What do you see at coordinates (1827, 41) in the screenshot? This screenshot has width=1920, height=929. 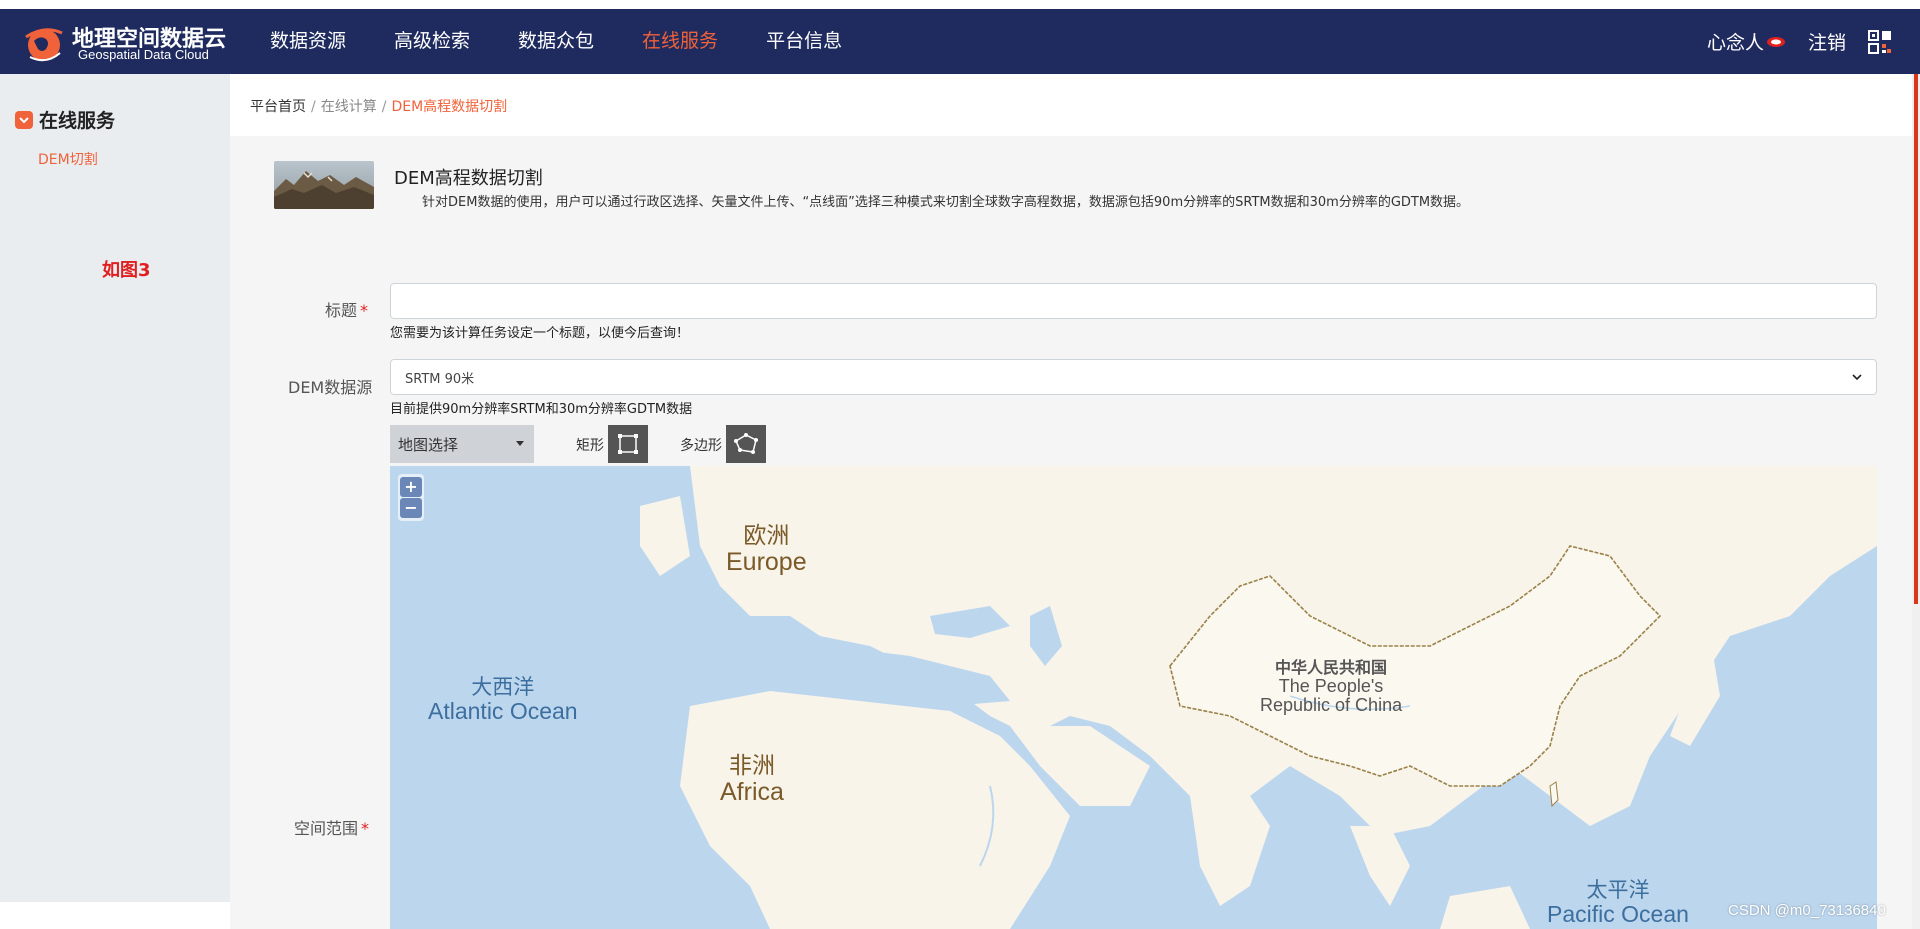 I see `logout-link: 注销` at bounding box center [1827, 41].